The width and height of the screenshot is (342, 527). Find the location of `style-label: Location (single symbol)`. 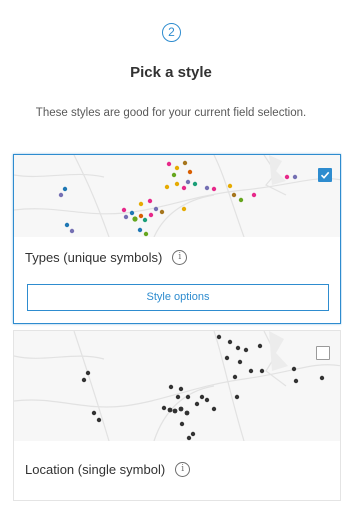

style-label: Location (single symbol) is located at coordinates (95, 469).